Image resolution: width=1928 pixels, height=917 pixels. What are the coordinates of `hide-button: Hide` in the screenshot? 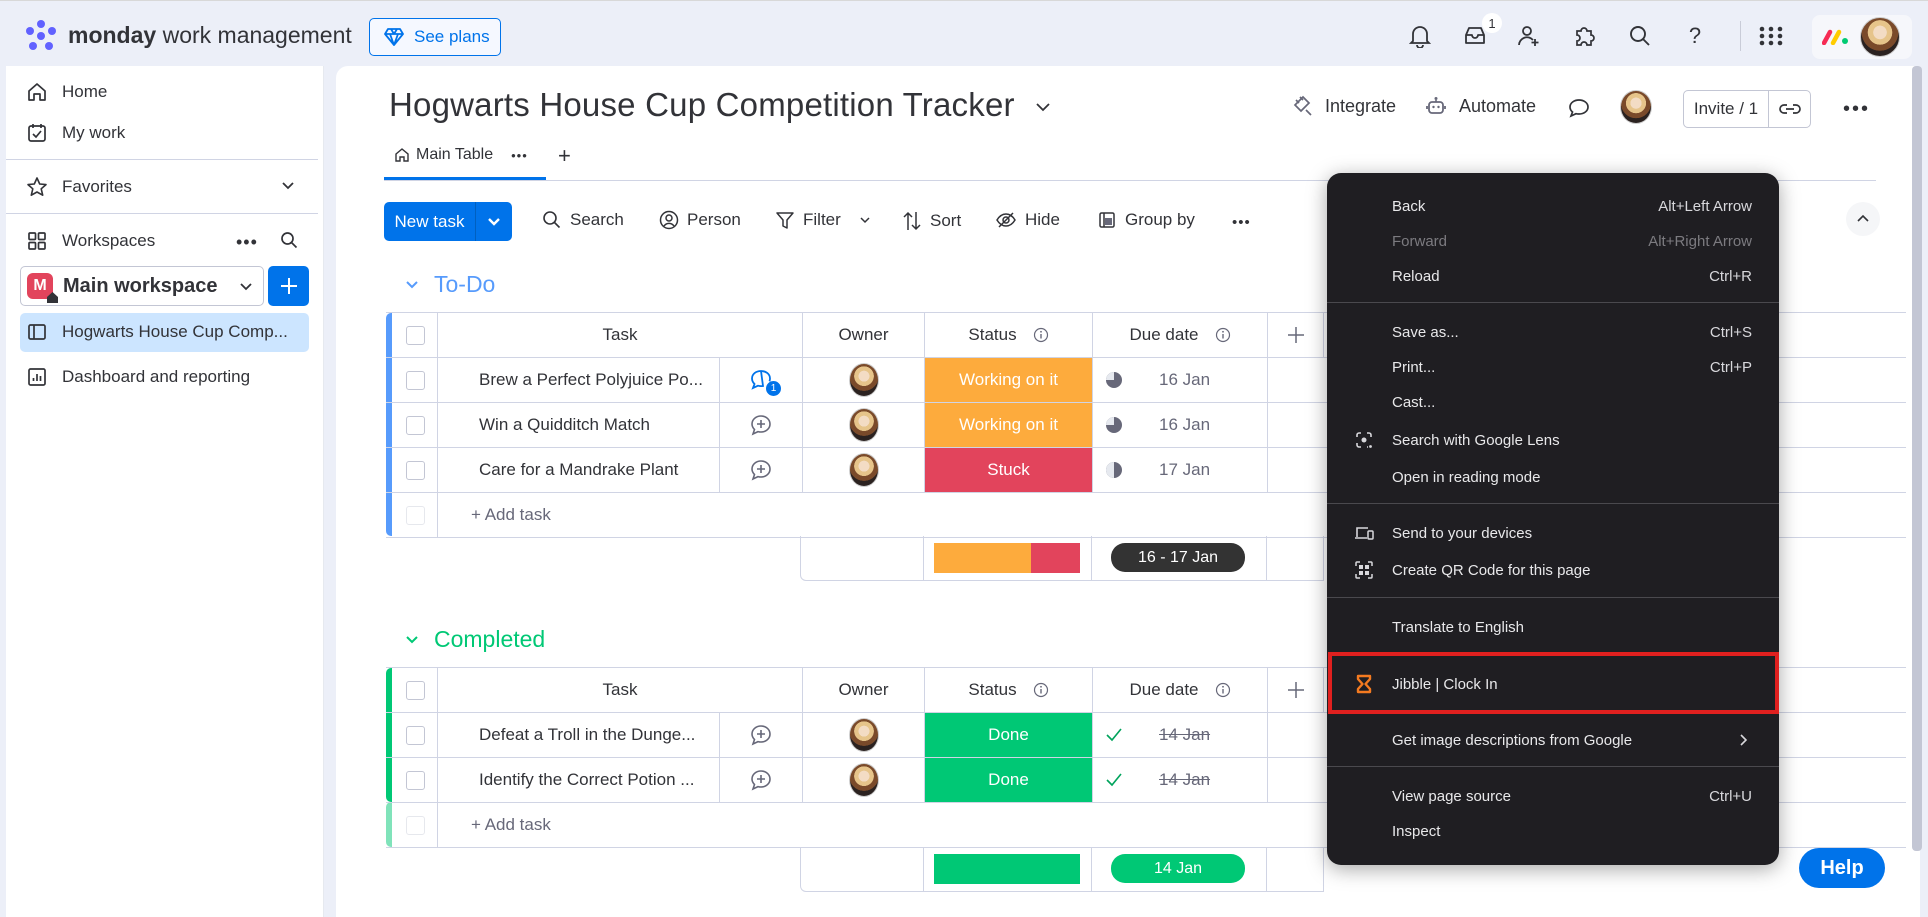 It's located at (1027, 220).